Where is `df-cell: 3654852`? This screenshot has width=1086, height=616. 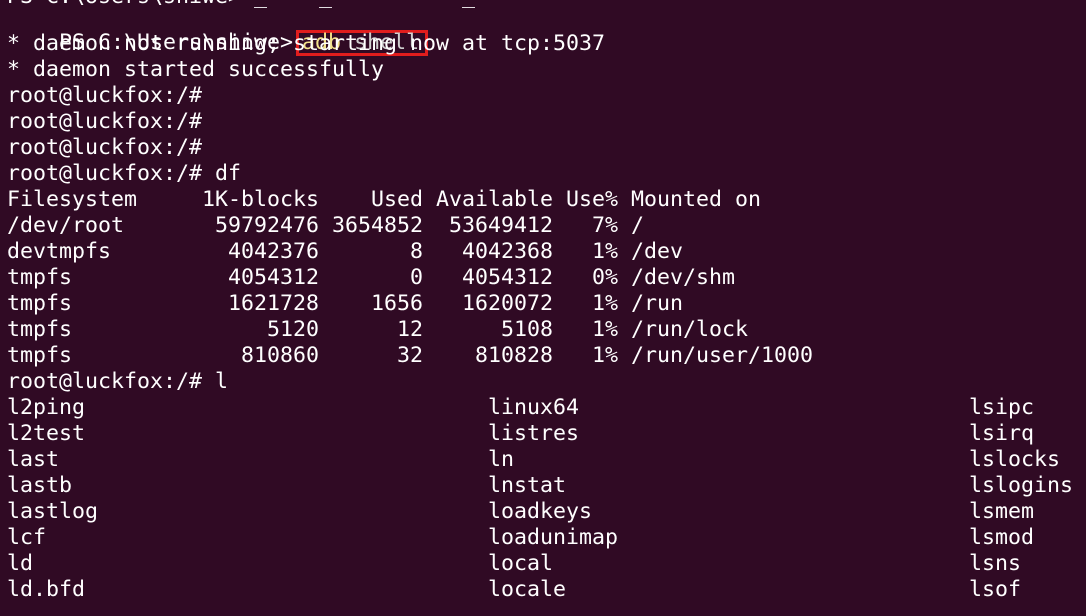
df-cell: 3654852 is located at coordinates (377, 225).